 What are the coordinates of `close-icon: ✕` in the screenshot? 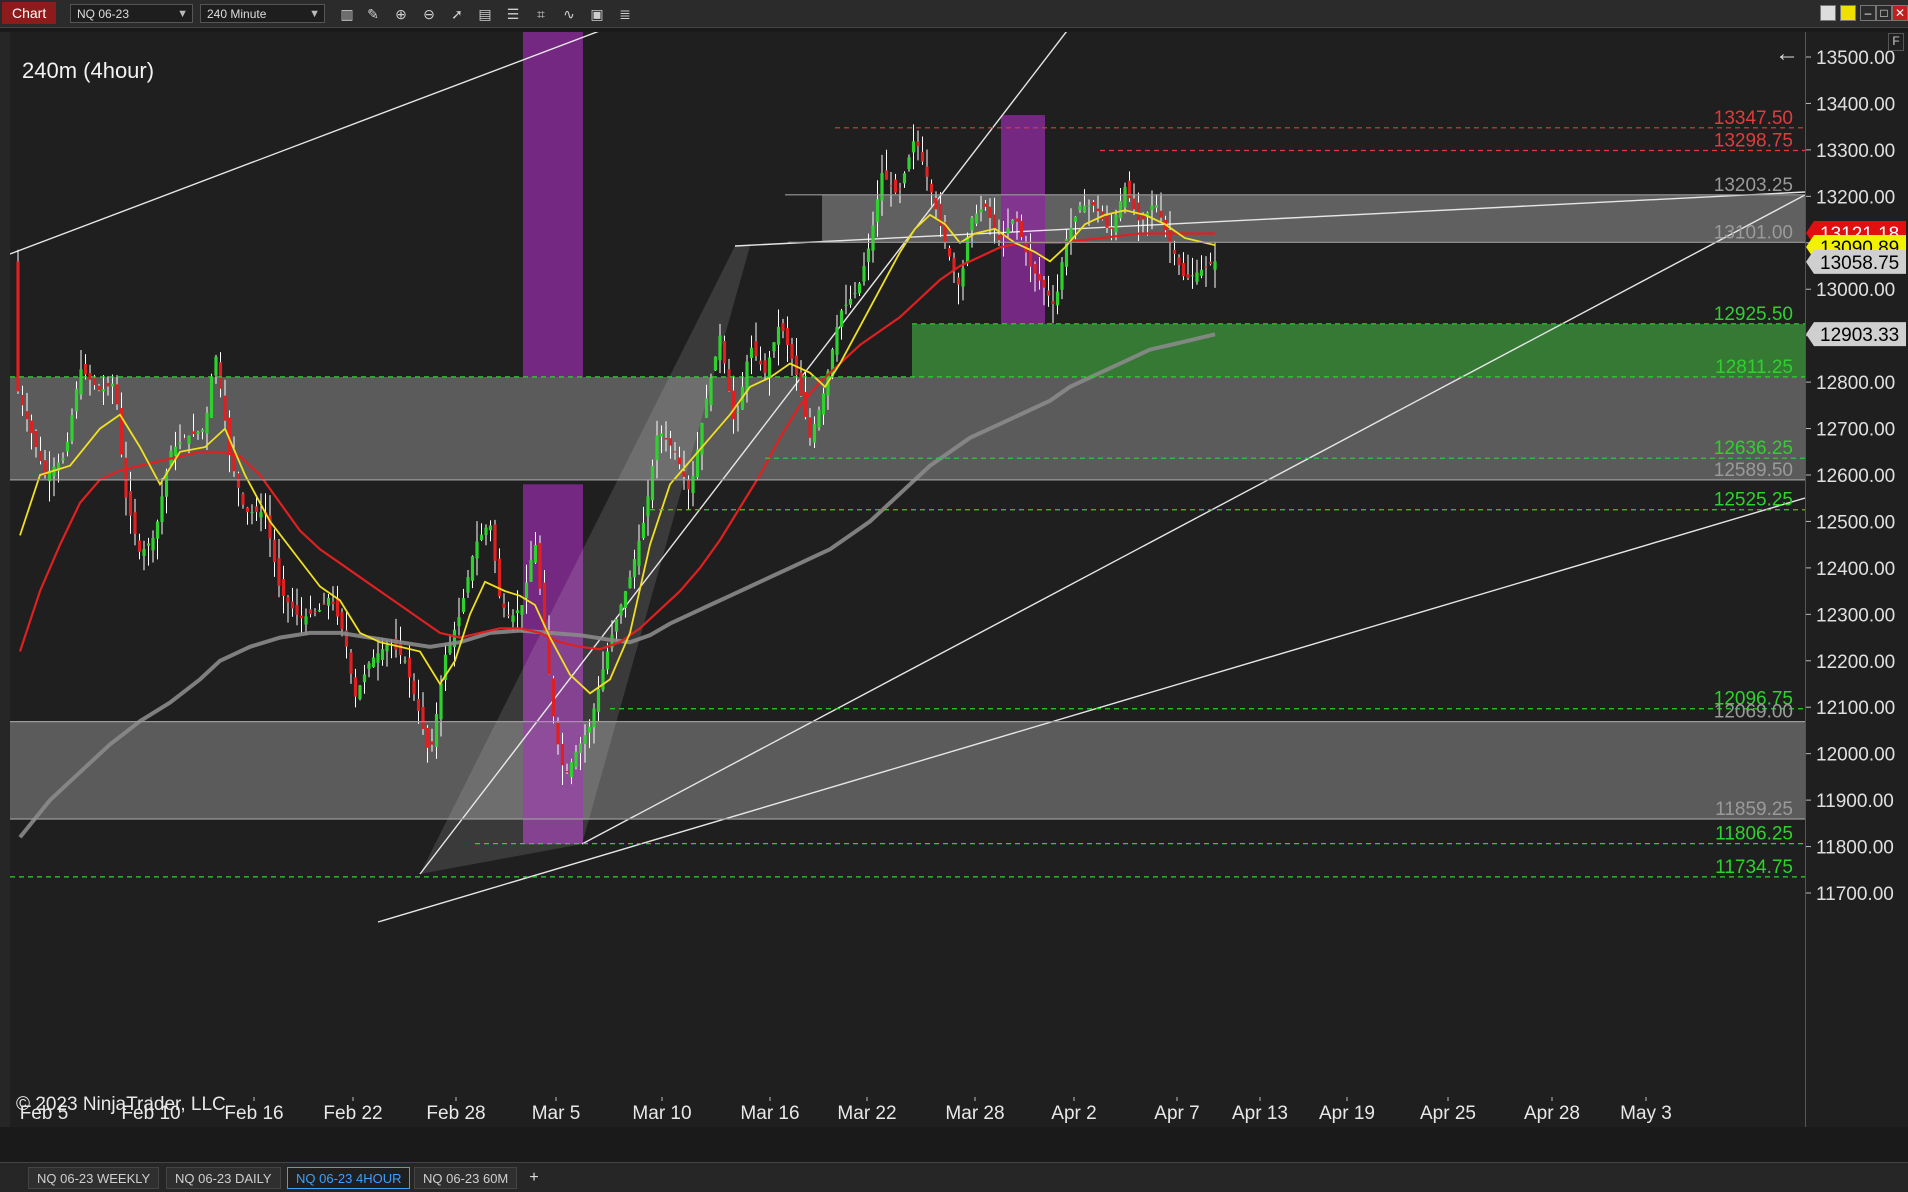 It's located at (1900, 13).